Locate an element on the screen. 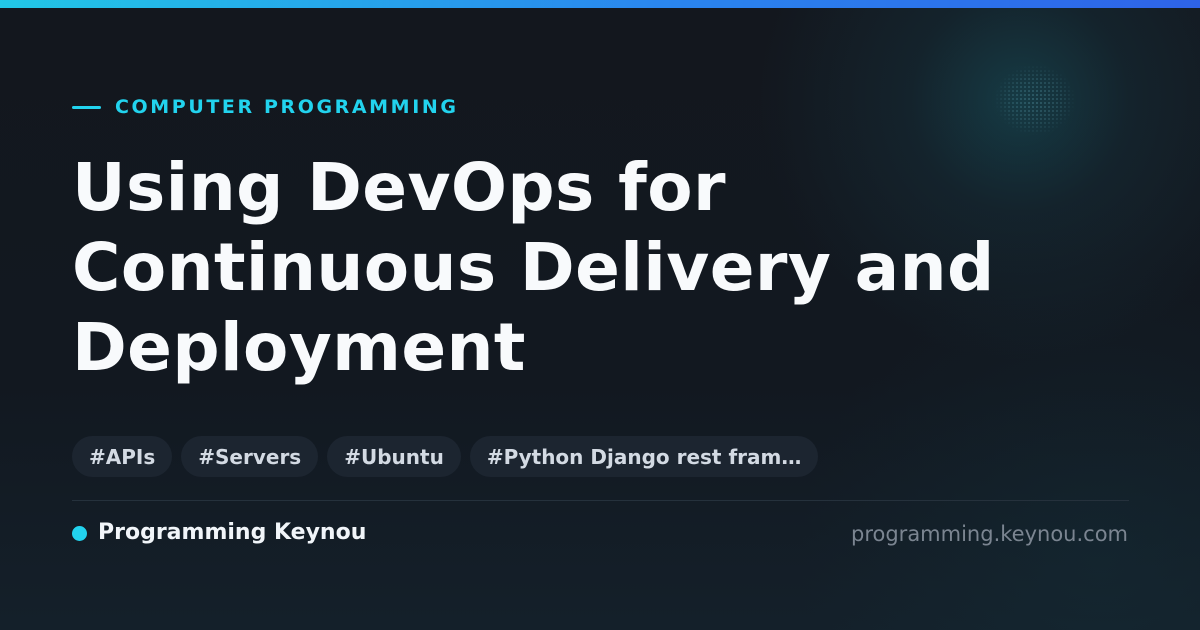  author: Programming Keynou is located at coordinates (219, 533).